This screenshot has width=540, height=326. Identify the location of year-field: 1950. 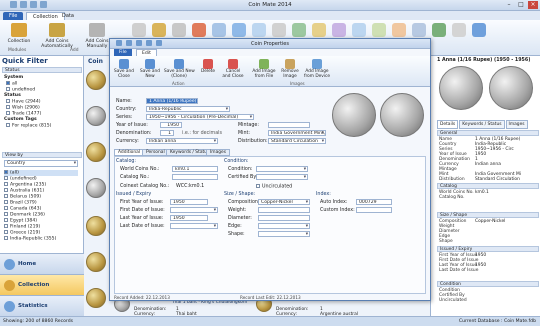
(171, 125).